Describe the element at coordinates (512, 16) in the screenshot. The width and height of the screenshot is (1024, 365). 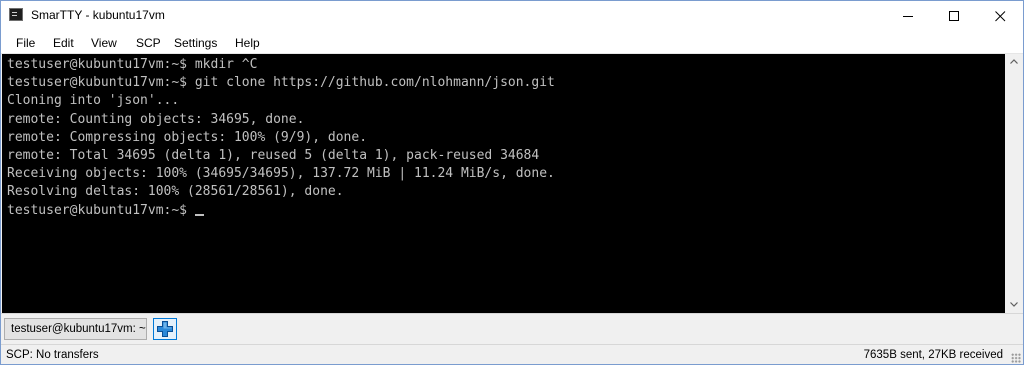
I see `title-bar: SmarTTY - kubuntu17vm` at that location.